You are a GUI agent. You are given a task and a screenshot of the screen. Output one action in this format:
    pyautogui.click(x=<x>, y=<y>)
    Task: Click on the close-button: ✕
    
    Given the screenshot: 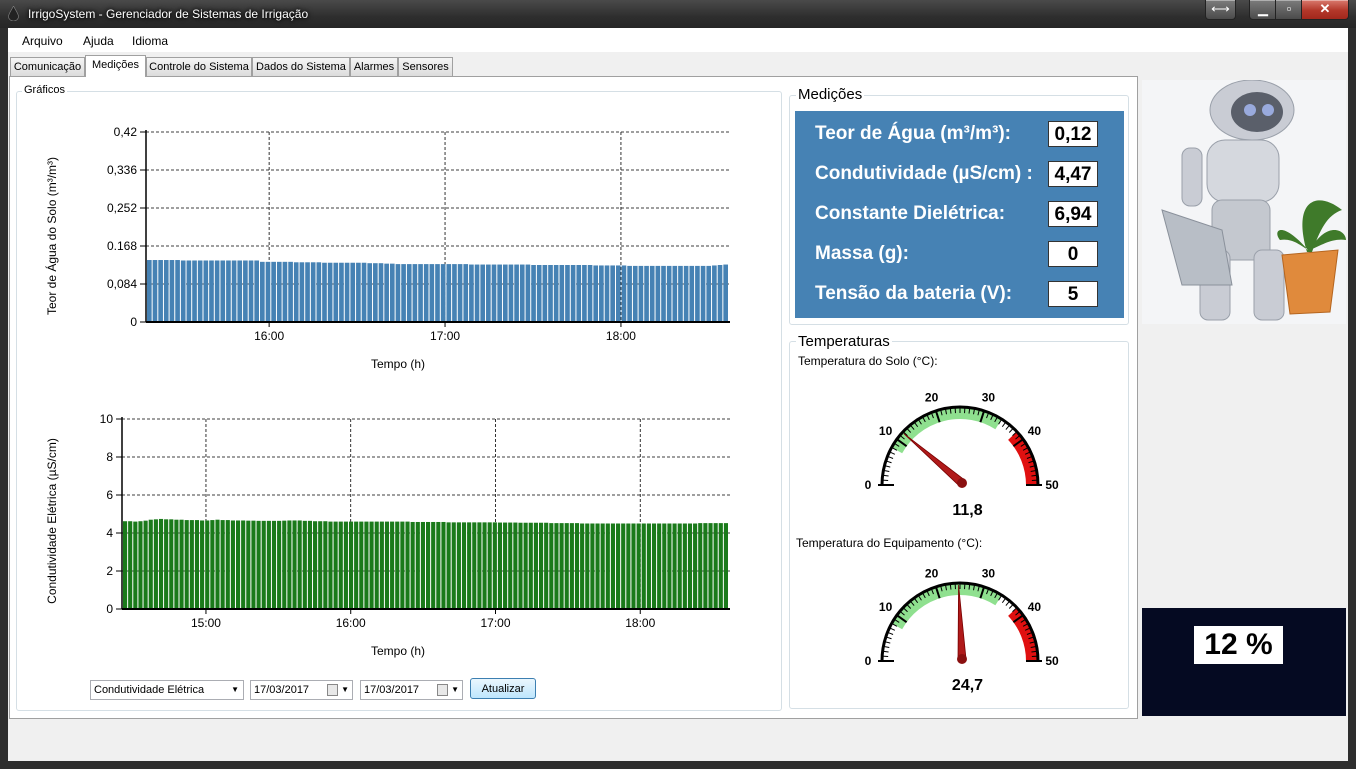 What is the action you would take?
    pyautogui.click(x=1325, y=10)
    